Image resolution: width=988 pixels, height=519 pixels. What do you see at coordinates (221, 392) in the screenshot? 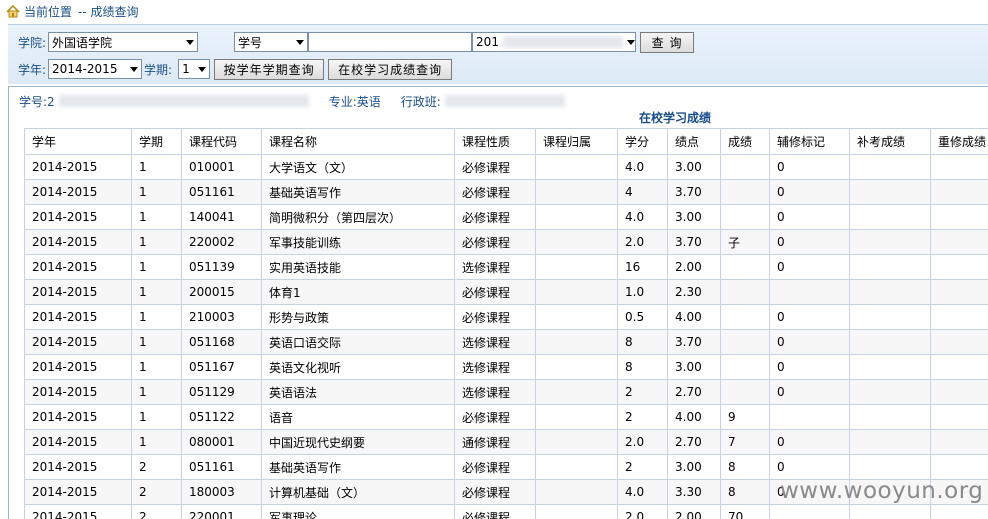
I see `table-cell: 051129` at bounding box center [221, 392].